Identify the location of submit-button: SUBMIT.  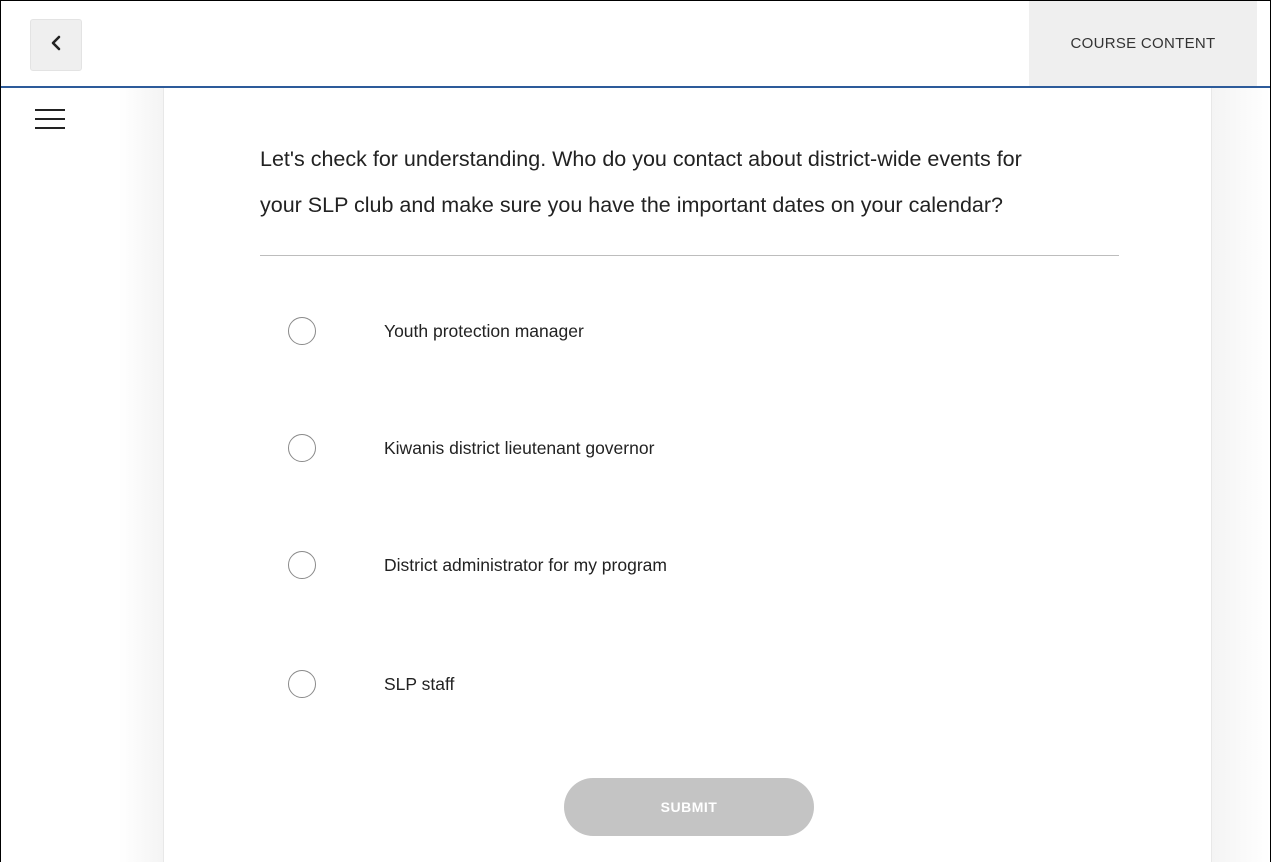
(689, 807).